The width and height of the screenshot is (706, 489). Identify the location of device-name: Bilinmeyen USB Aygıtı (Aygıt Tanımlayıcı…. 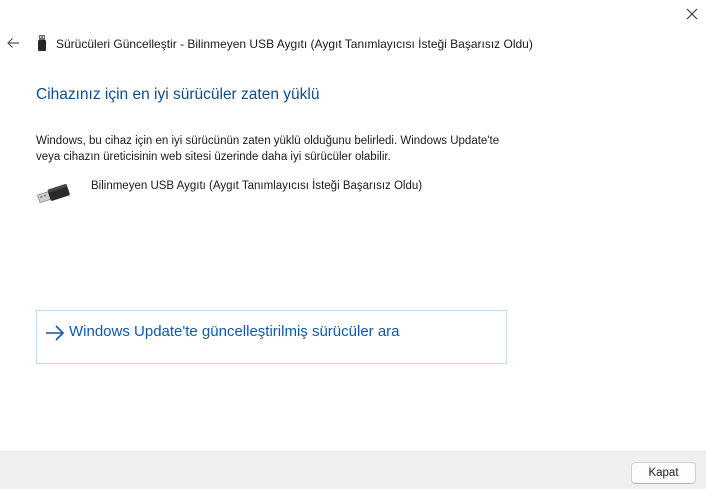
(257, 186).